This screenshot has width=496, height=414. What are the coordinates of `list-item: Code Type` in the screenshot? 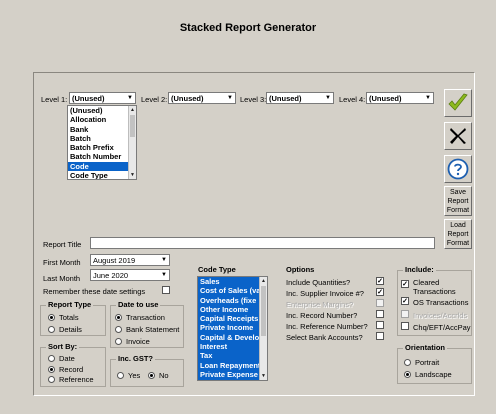 It's located at (102, 175).